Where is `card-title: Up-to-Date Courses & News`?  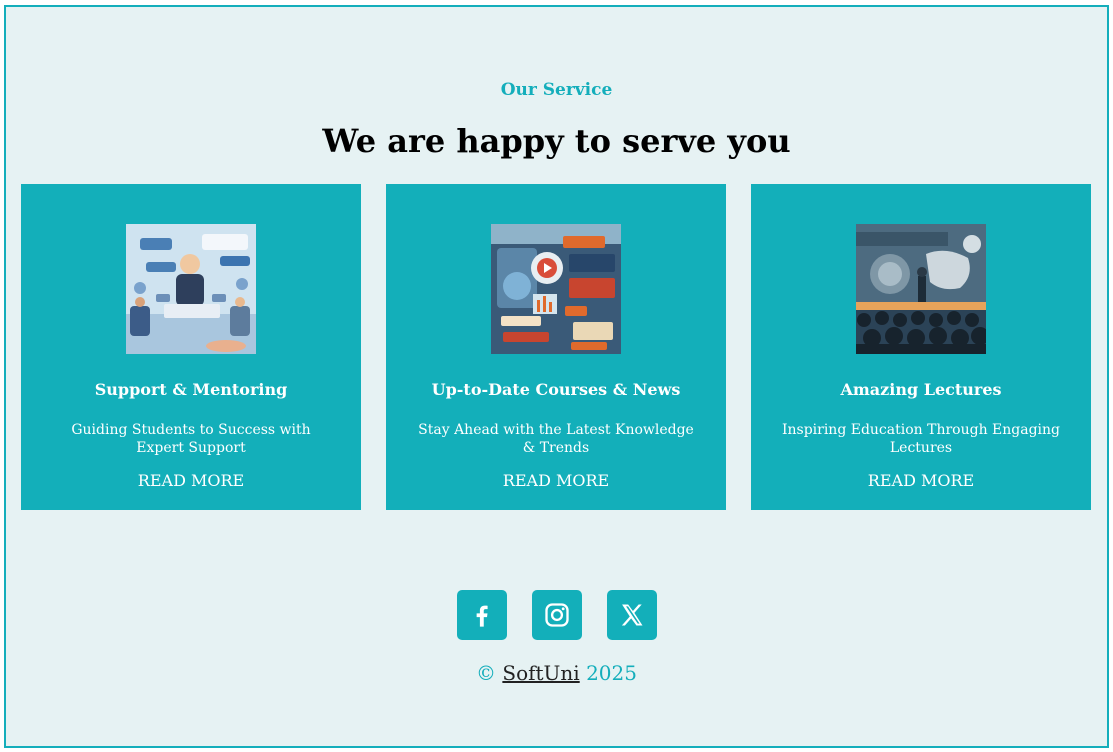
card-title: Up-to-Date Courses & News is located at coordinates (556, 389).